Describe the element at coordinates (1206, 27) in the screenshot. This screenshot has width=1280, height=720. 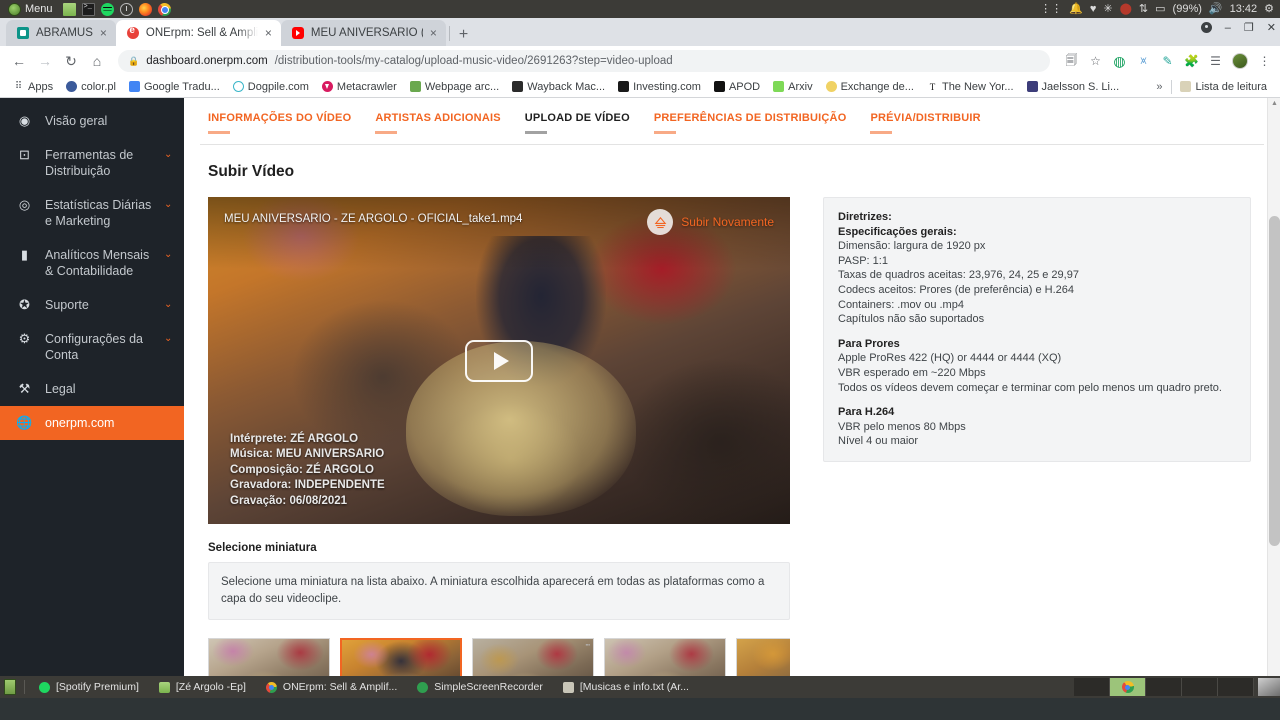
I see `profile-pin-icon` at that location.